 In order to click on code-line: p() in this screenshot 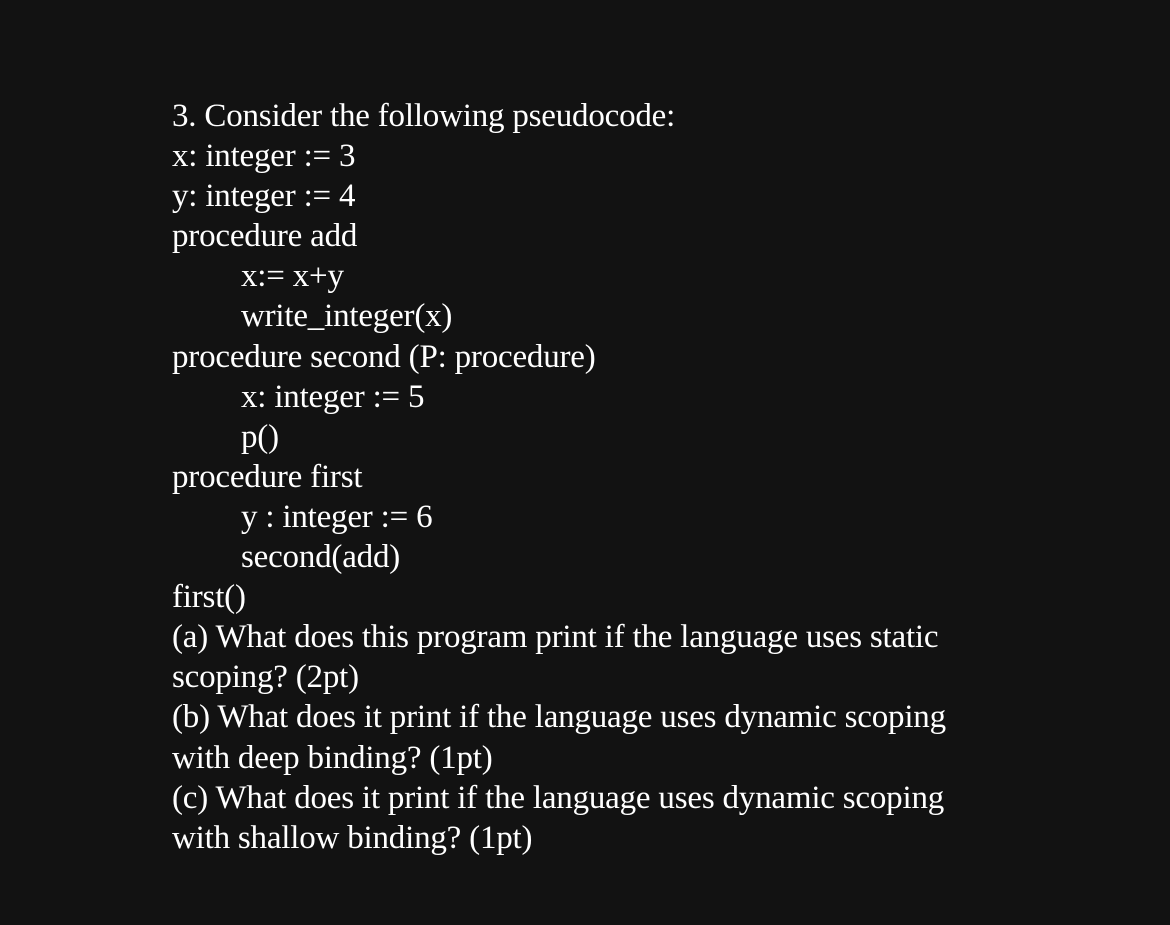, I will do `click(260, 436)`.